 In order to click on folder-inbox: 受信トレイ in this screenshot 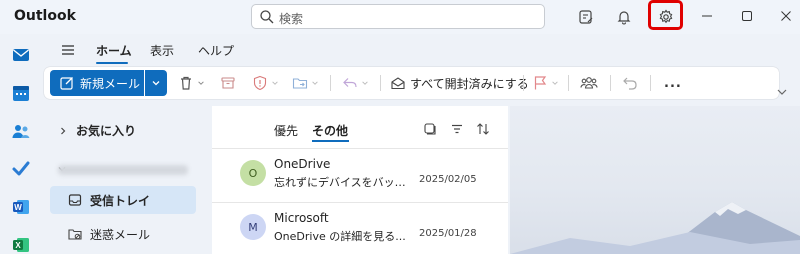, I will do `click(123, 200)`.